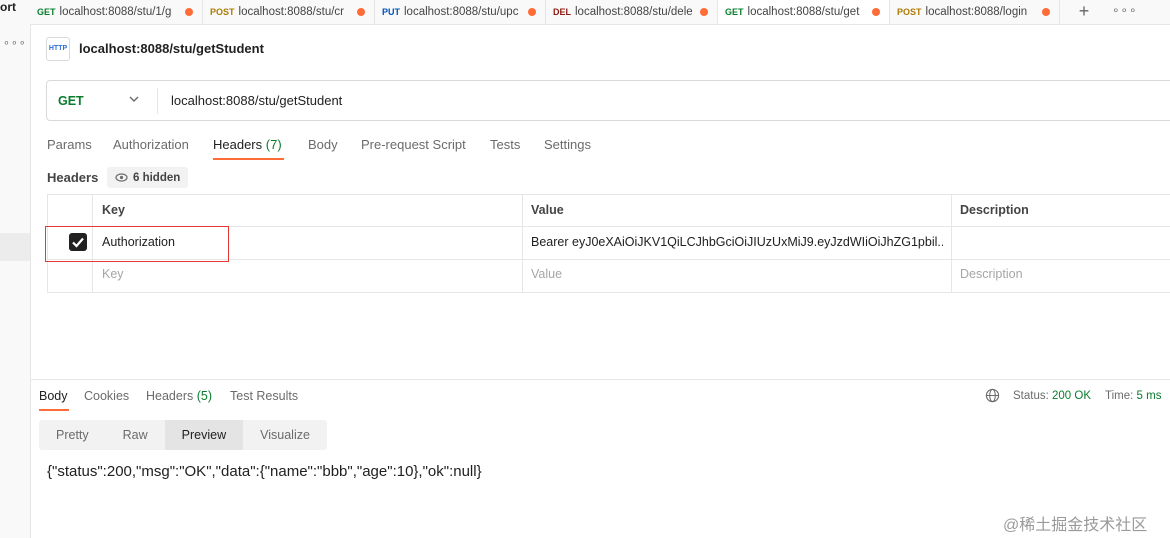  What do you see at coordinates (413, 144) in the screenshot?
I see `tab-pre-request-script: Pre-request Script` at bounding box center [413, 144].